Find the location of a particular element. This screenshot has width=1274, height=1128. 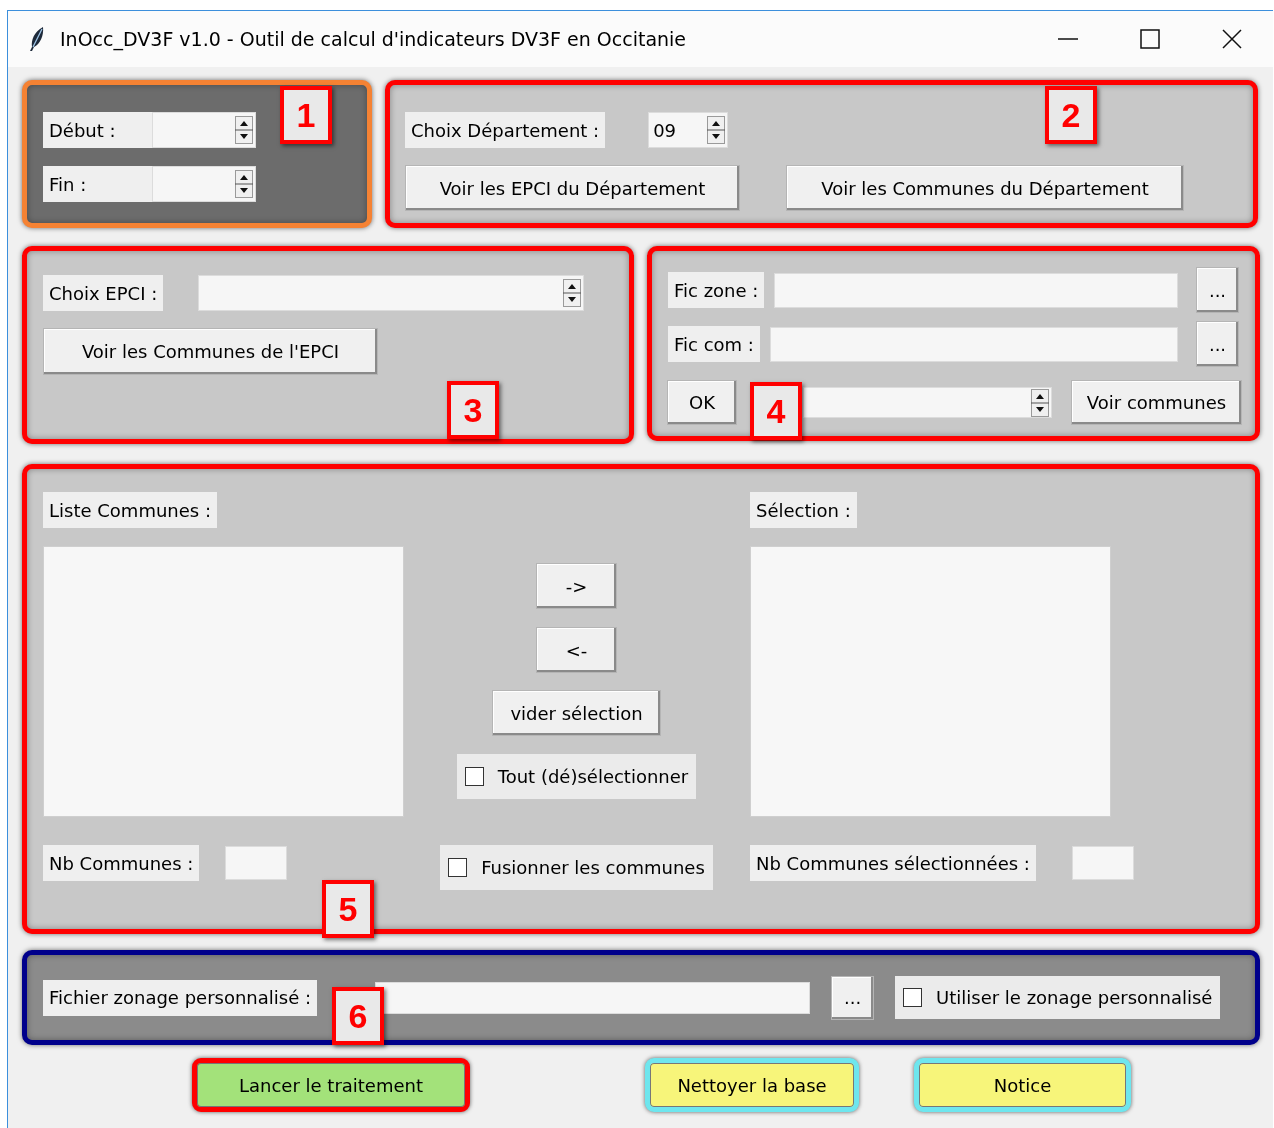

field-label: Liste Communes : is located at coordinates (130, 510).